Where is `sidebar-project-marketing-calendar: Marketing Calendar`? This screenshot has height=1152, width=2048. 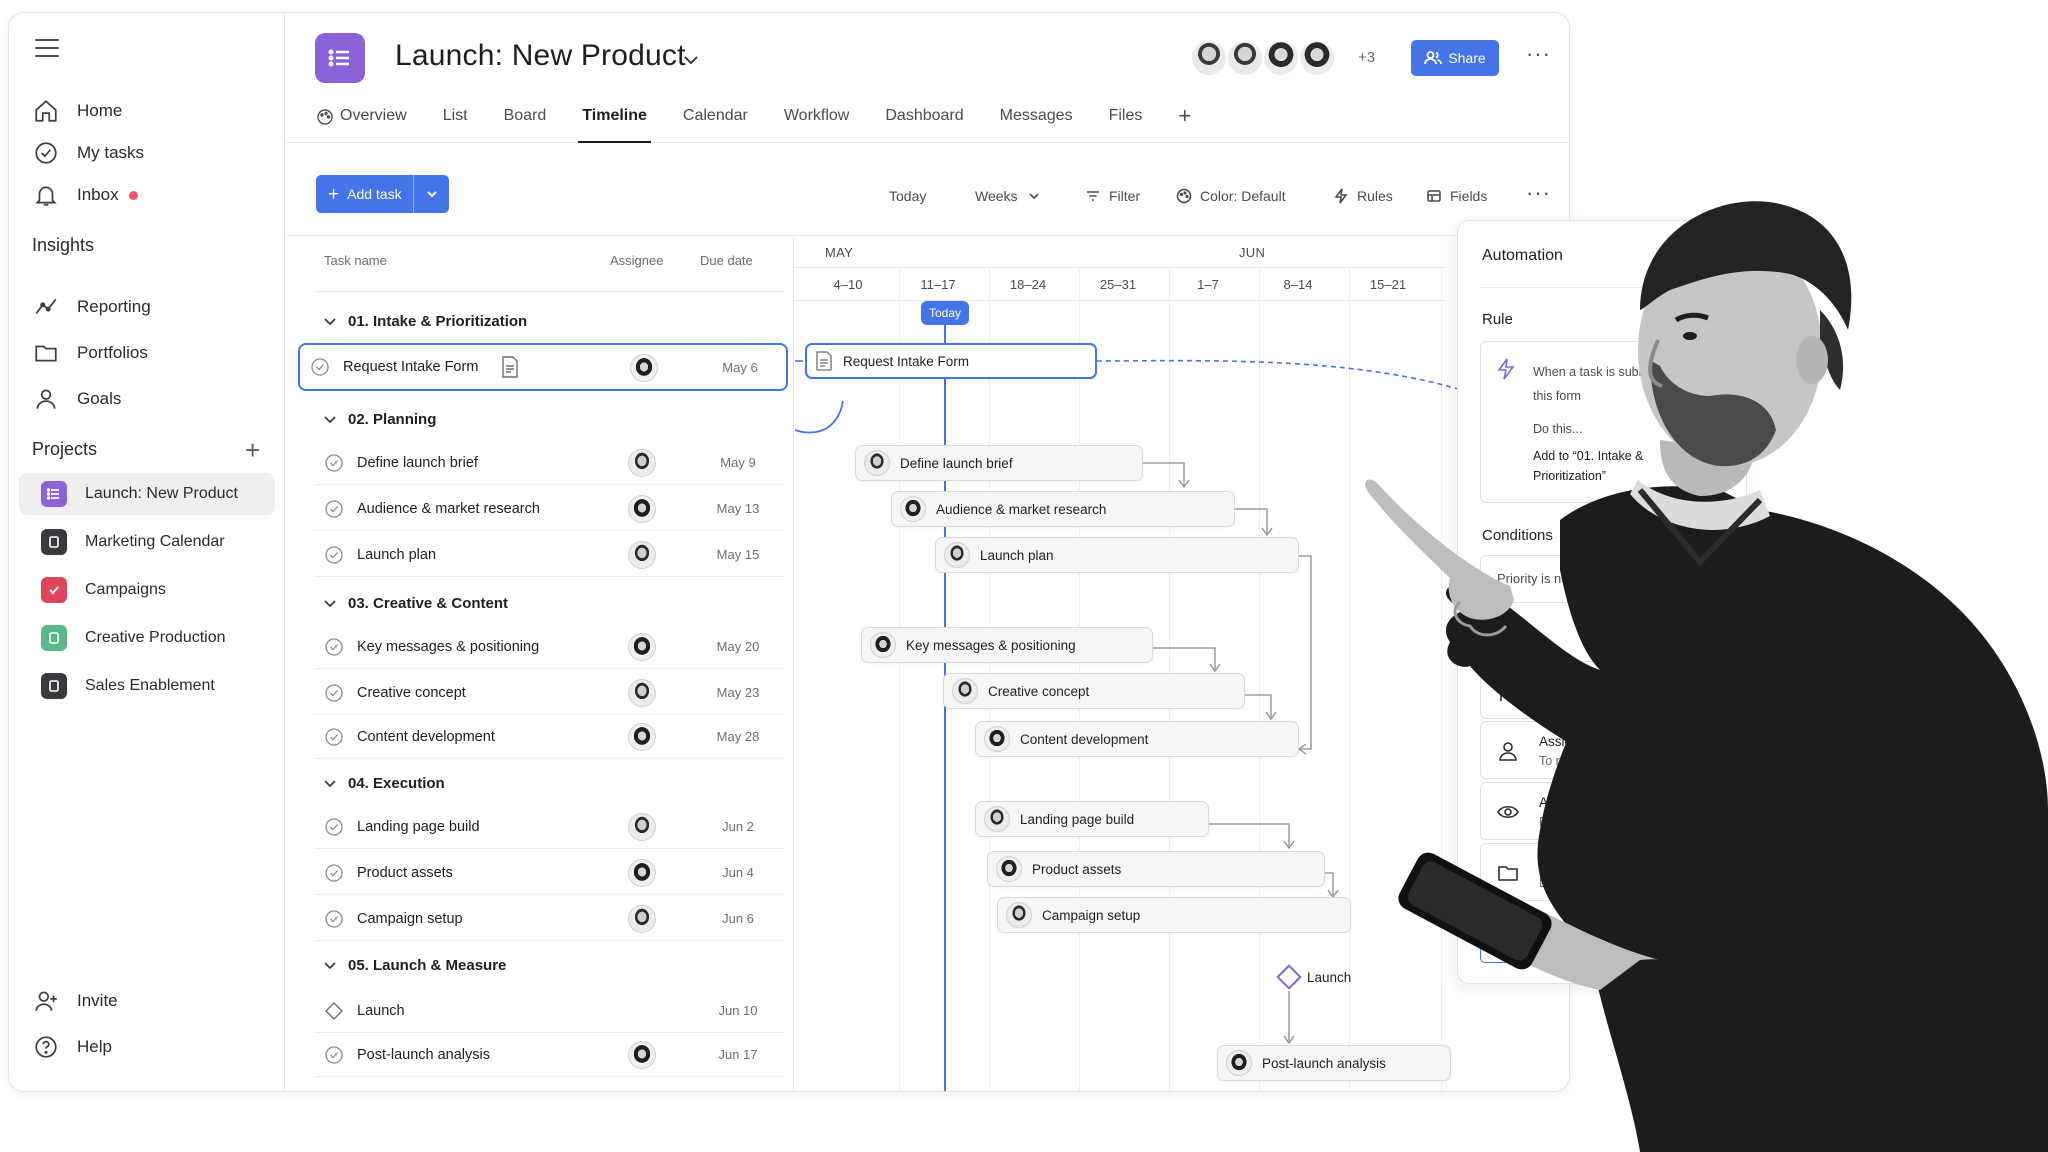
sidebar-project-marketing-calendar: Marketing Calendar is located at coordinates (147, 542).